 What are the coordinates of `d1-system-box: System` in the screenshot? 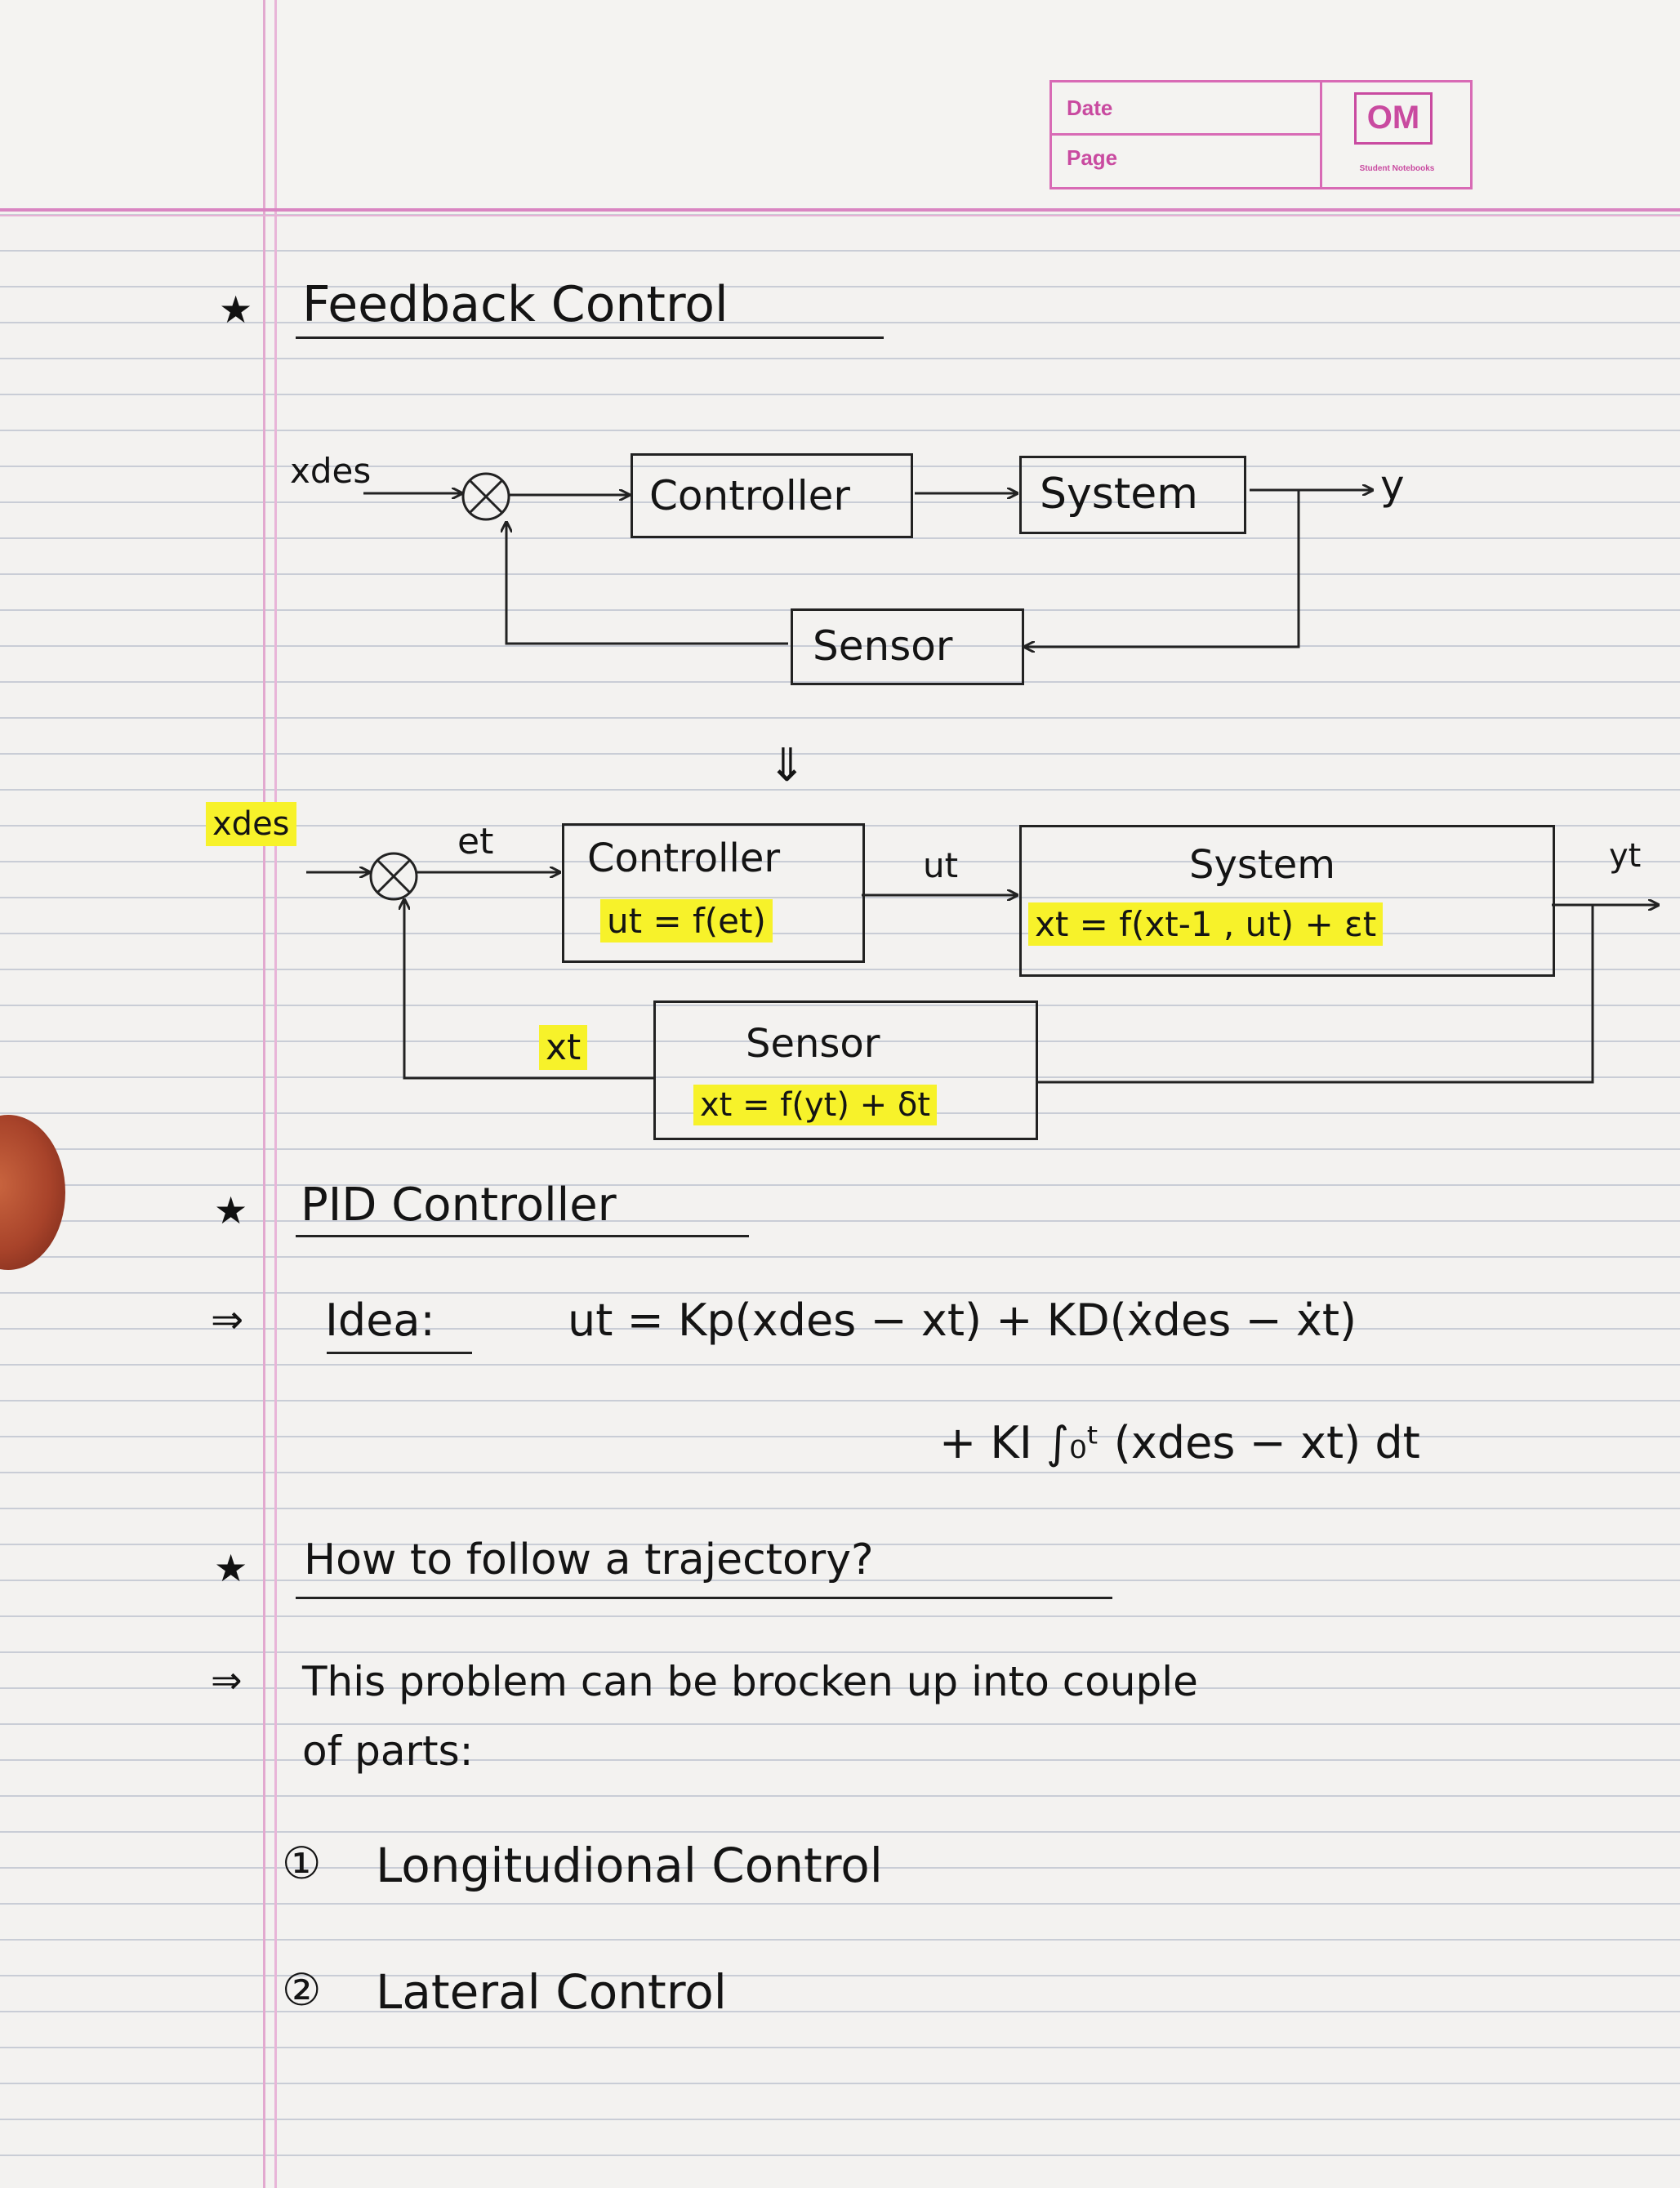 It's located at (1132, 495).